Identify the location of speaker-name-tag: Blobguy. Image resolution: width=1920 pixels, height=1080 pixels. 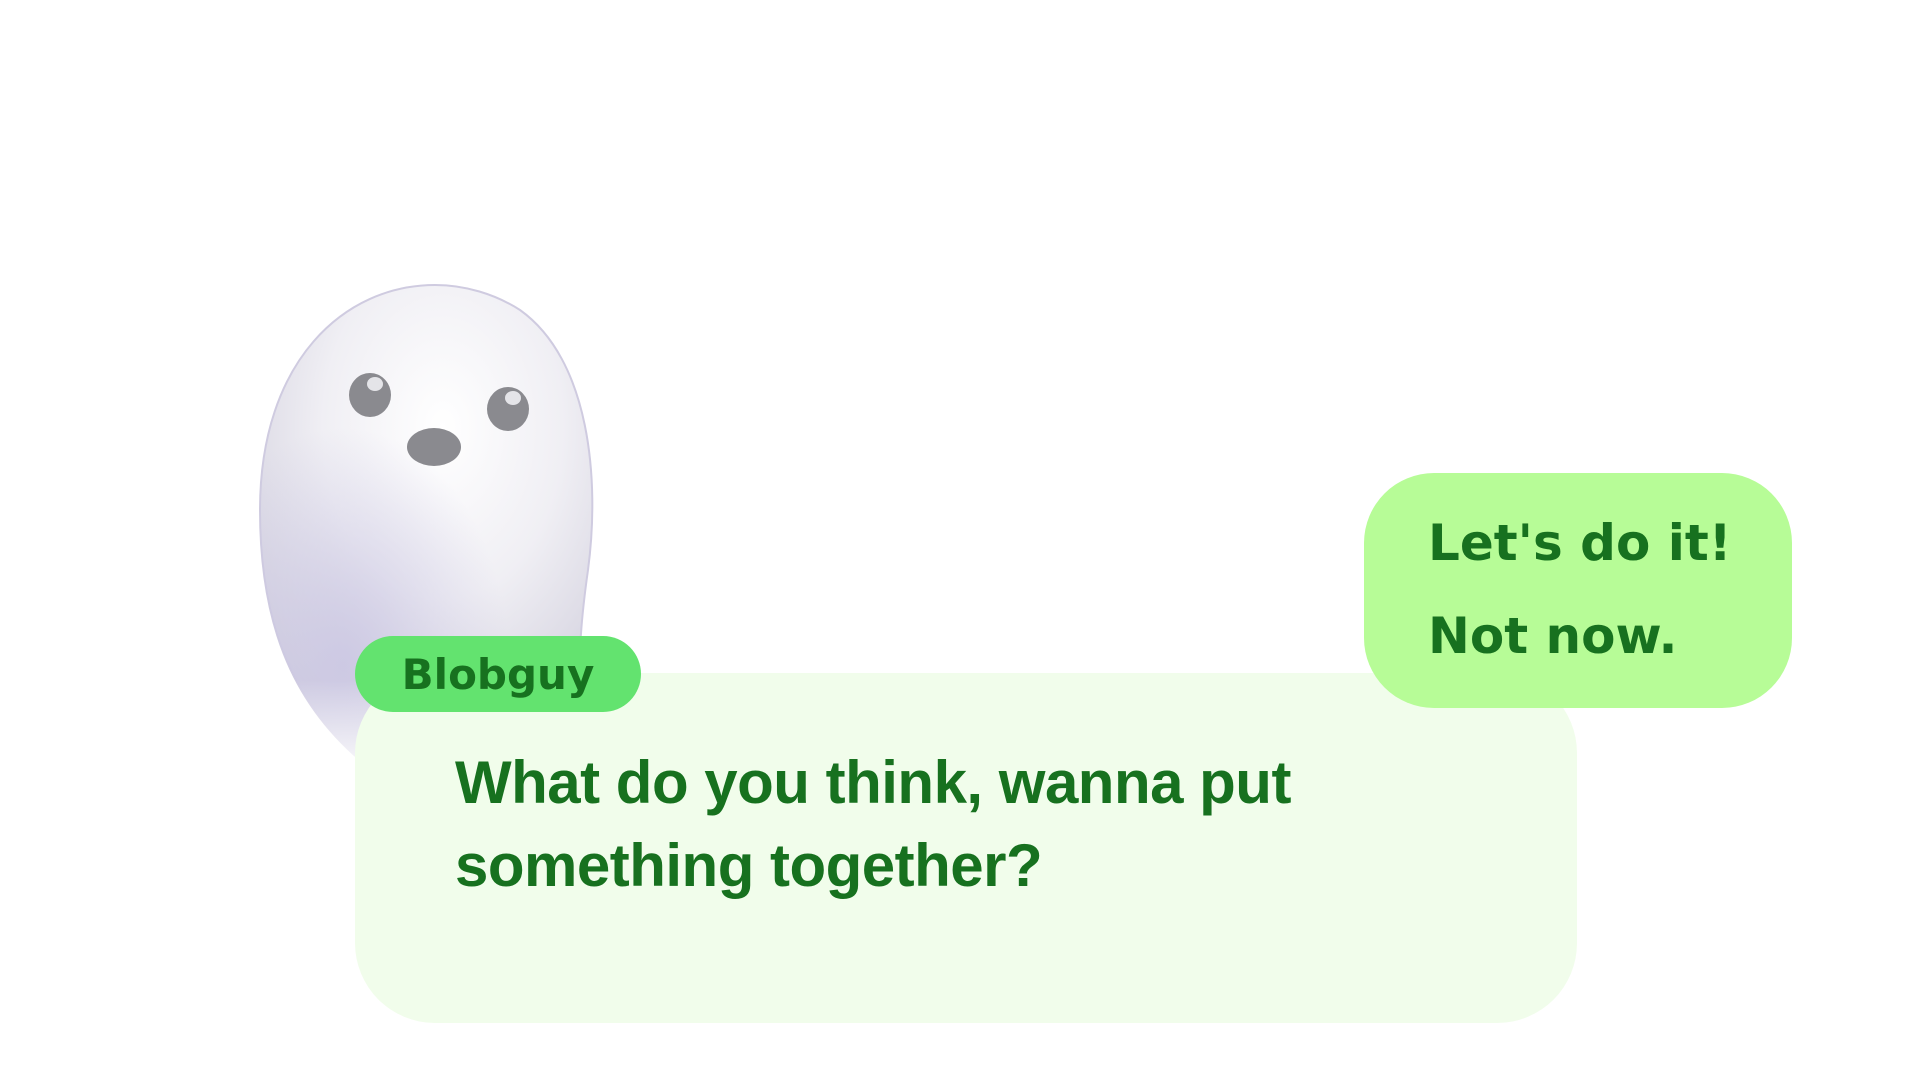
(498, 674).